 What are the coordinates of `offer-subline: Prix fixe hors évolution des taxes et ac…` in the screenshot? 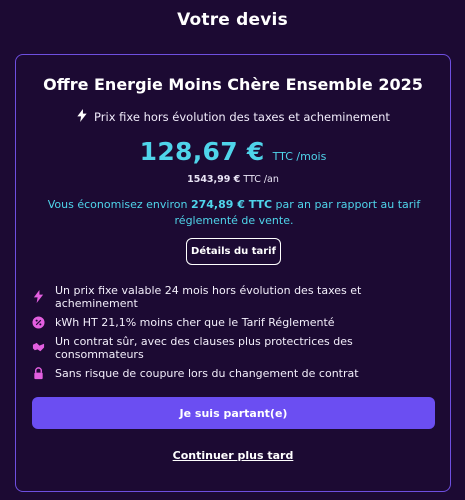 It's located at (233, 117).